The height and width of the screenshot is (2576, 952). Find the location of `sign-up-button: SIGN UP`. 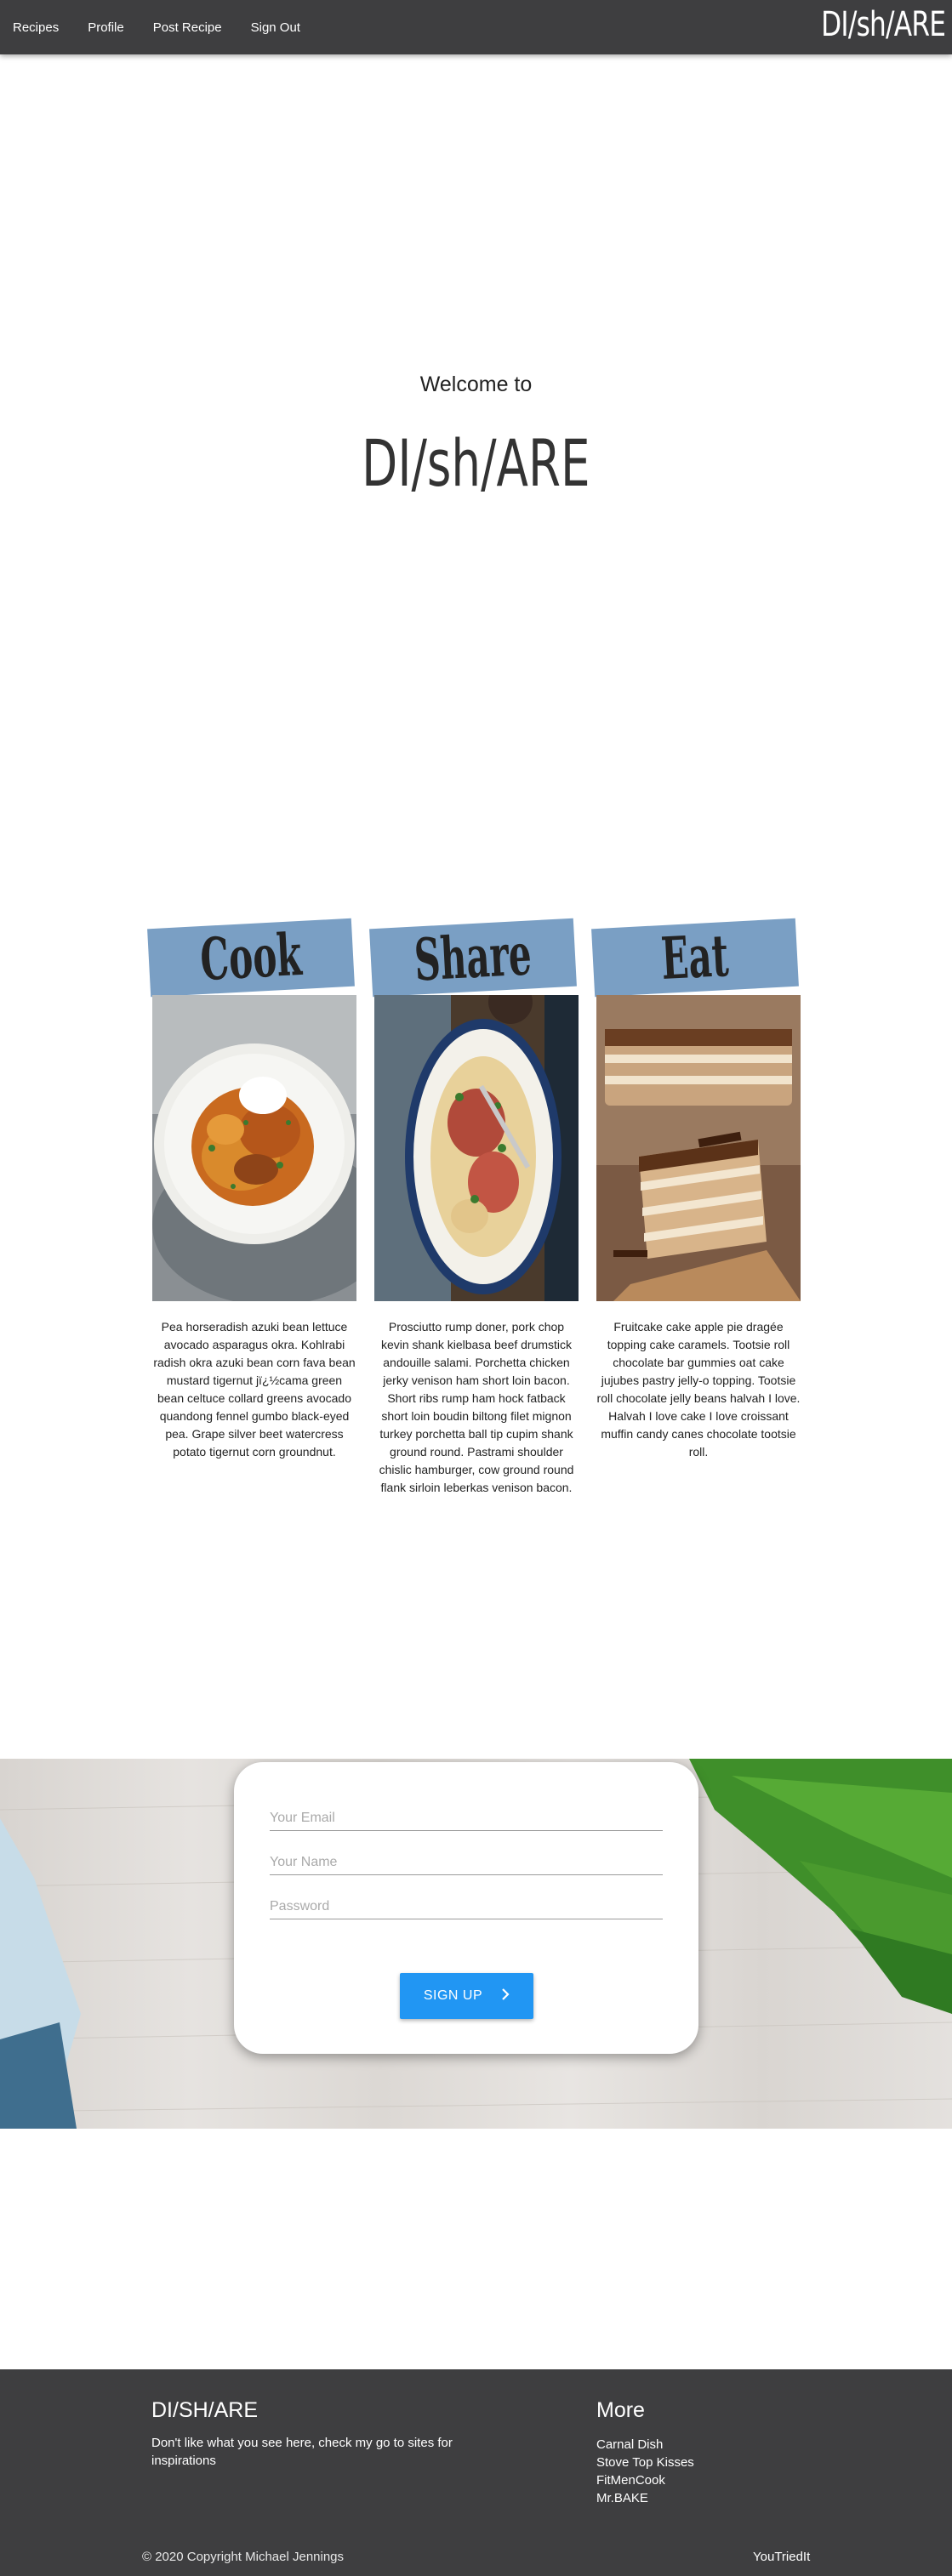

sign-up-button: SIGN UP is located at coordinates (467, 1996).